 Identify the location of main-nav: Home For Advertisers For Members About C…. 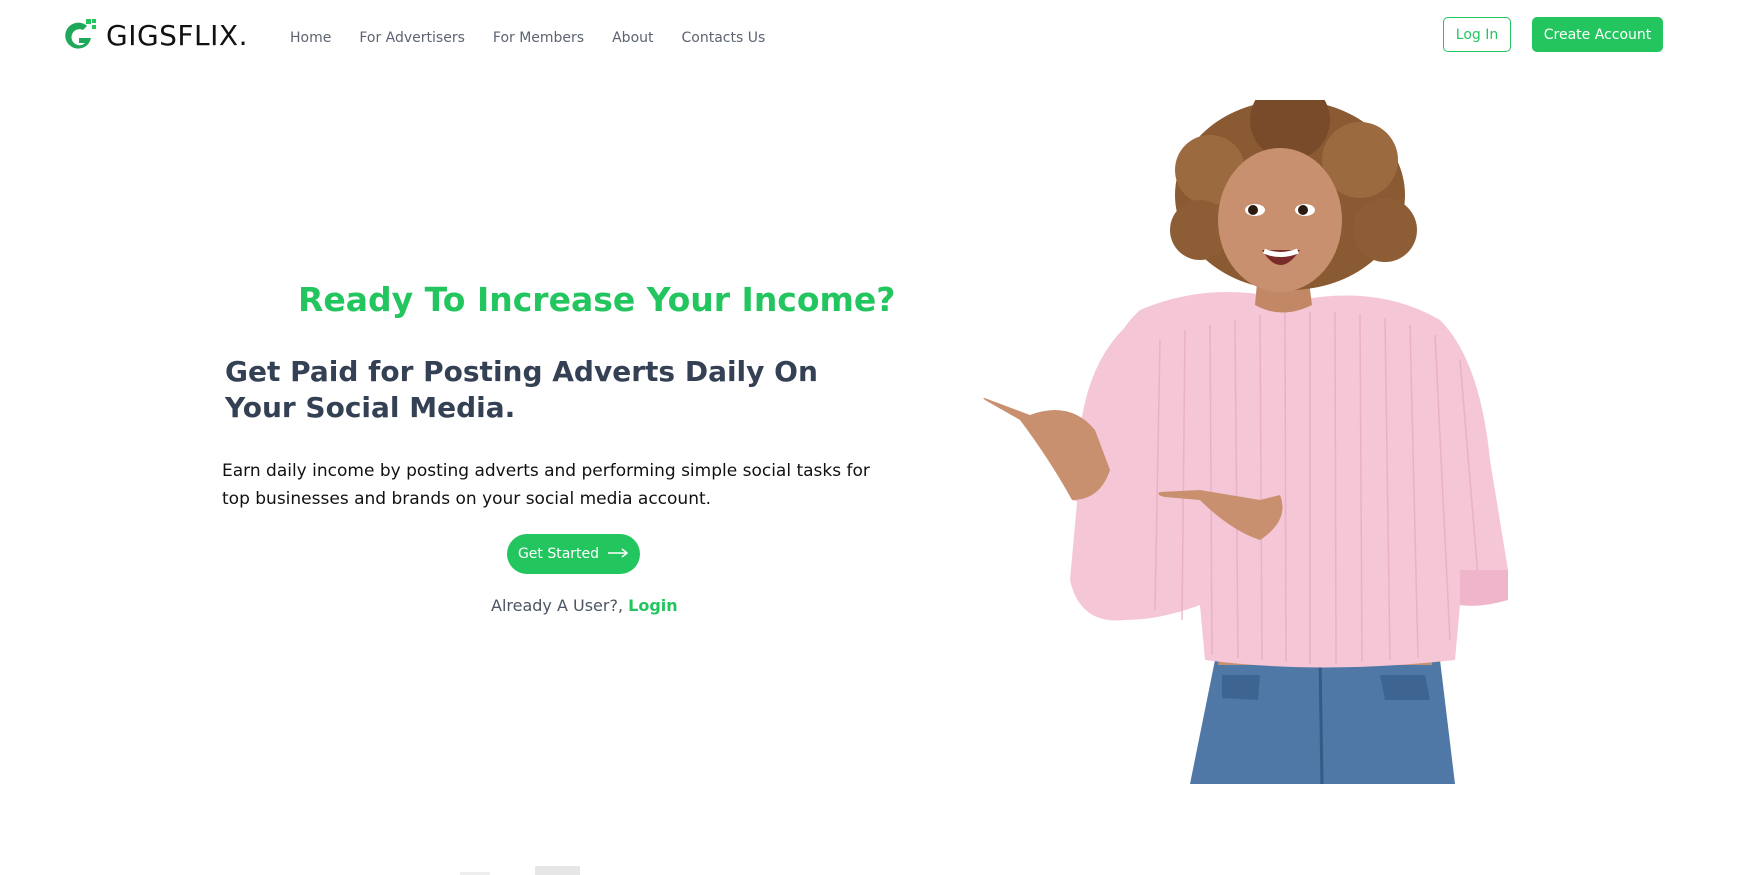
(541, 38).